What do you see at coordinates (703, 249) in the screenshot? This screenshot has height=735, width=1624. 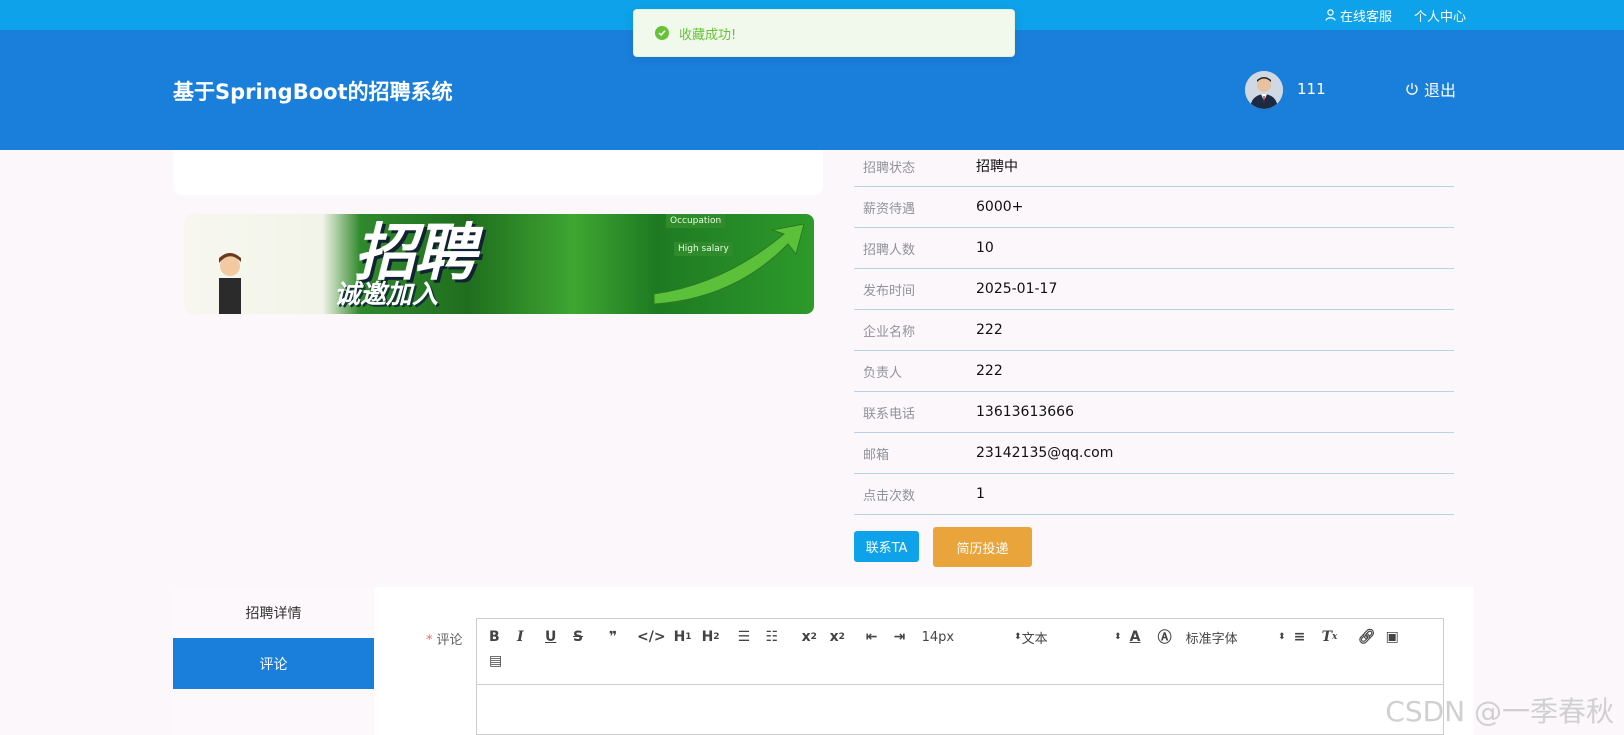 I see `banner-tag-salary: High salary` at bounding box center [703, 249].